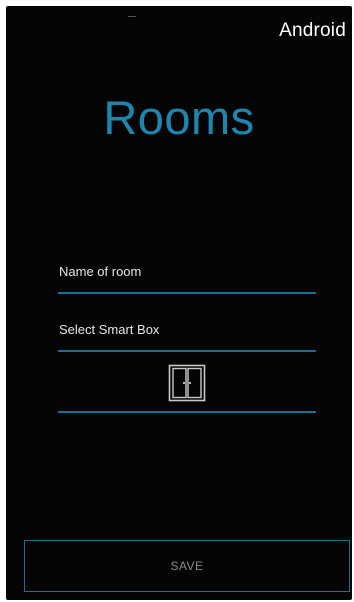 Image resolution: width=354 pixels, height=602 pixels. I want to click on smart-box-label: Select Smart Box, so click(109, 329).